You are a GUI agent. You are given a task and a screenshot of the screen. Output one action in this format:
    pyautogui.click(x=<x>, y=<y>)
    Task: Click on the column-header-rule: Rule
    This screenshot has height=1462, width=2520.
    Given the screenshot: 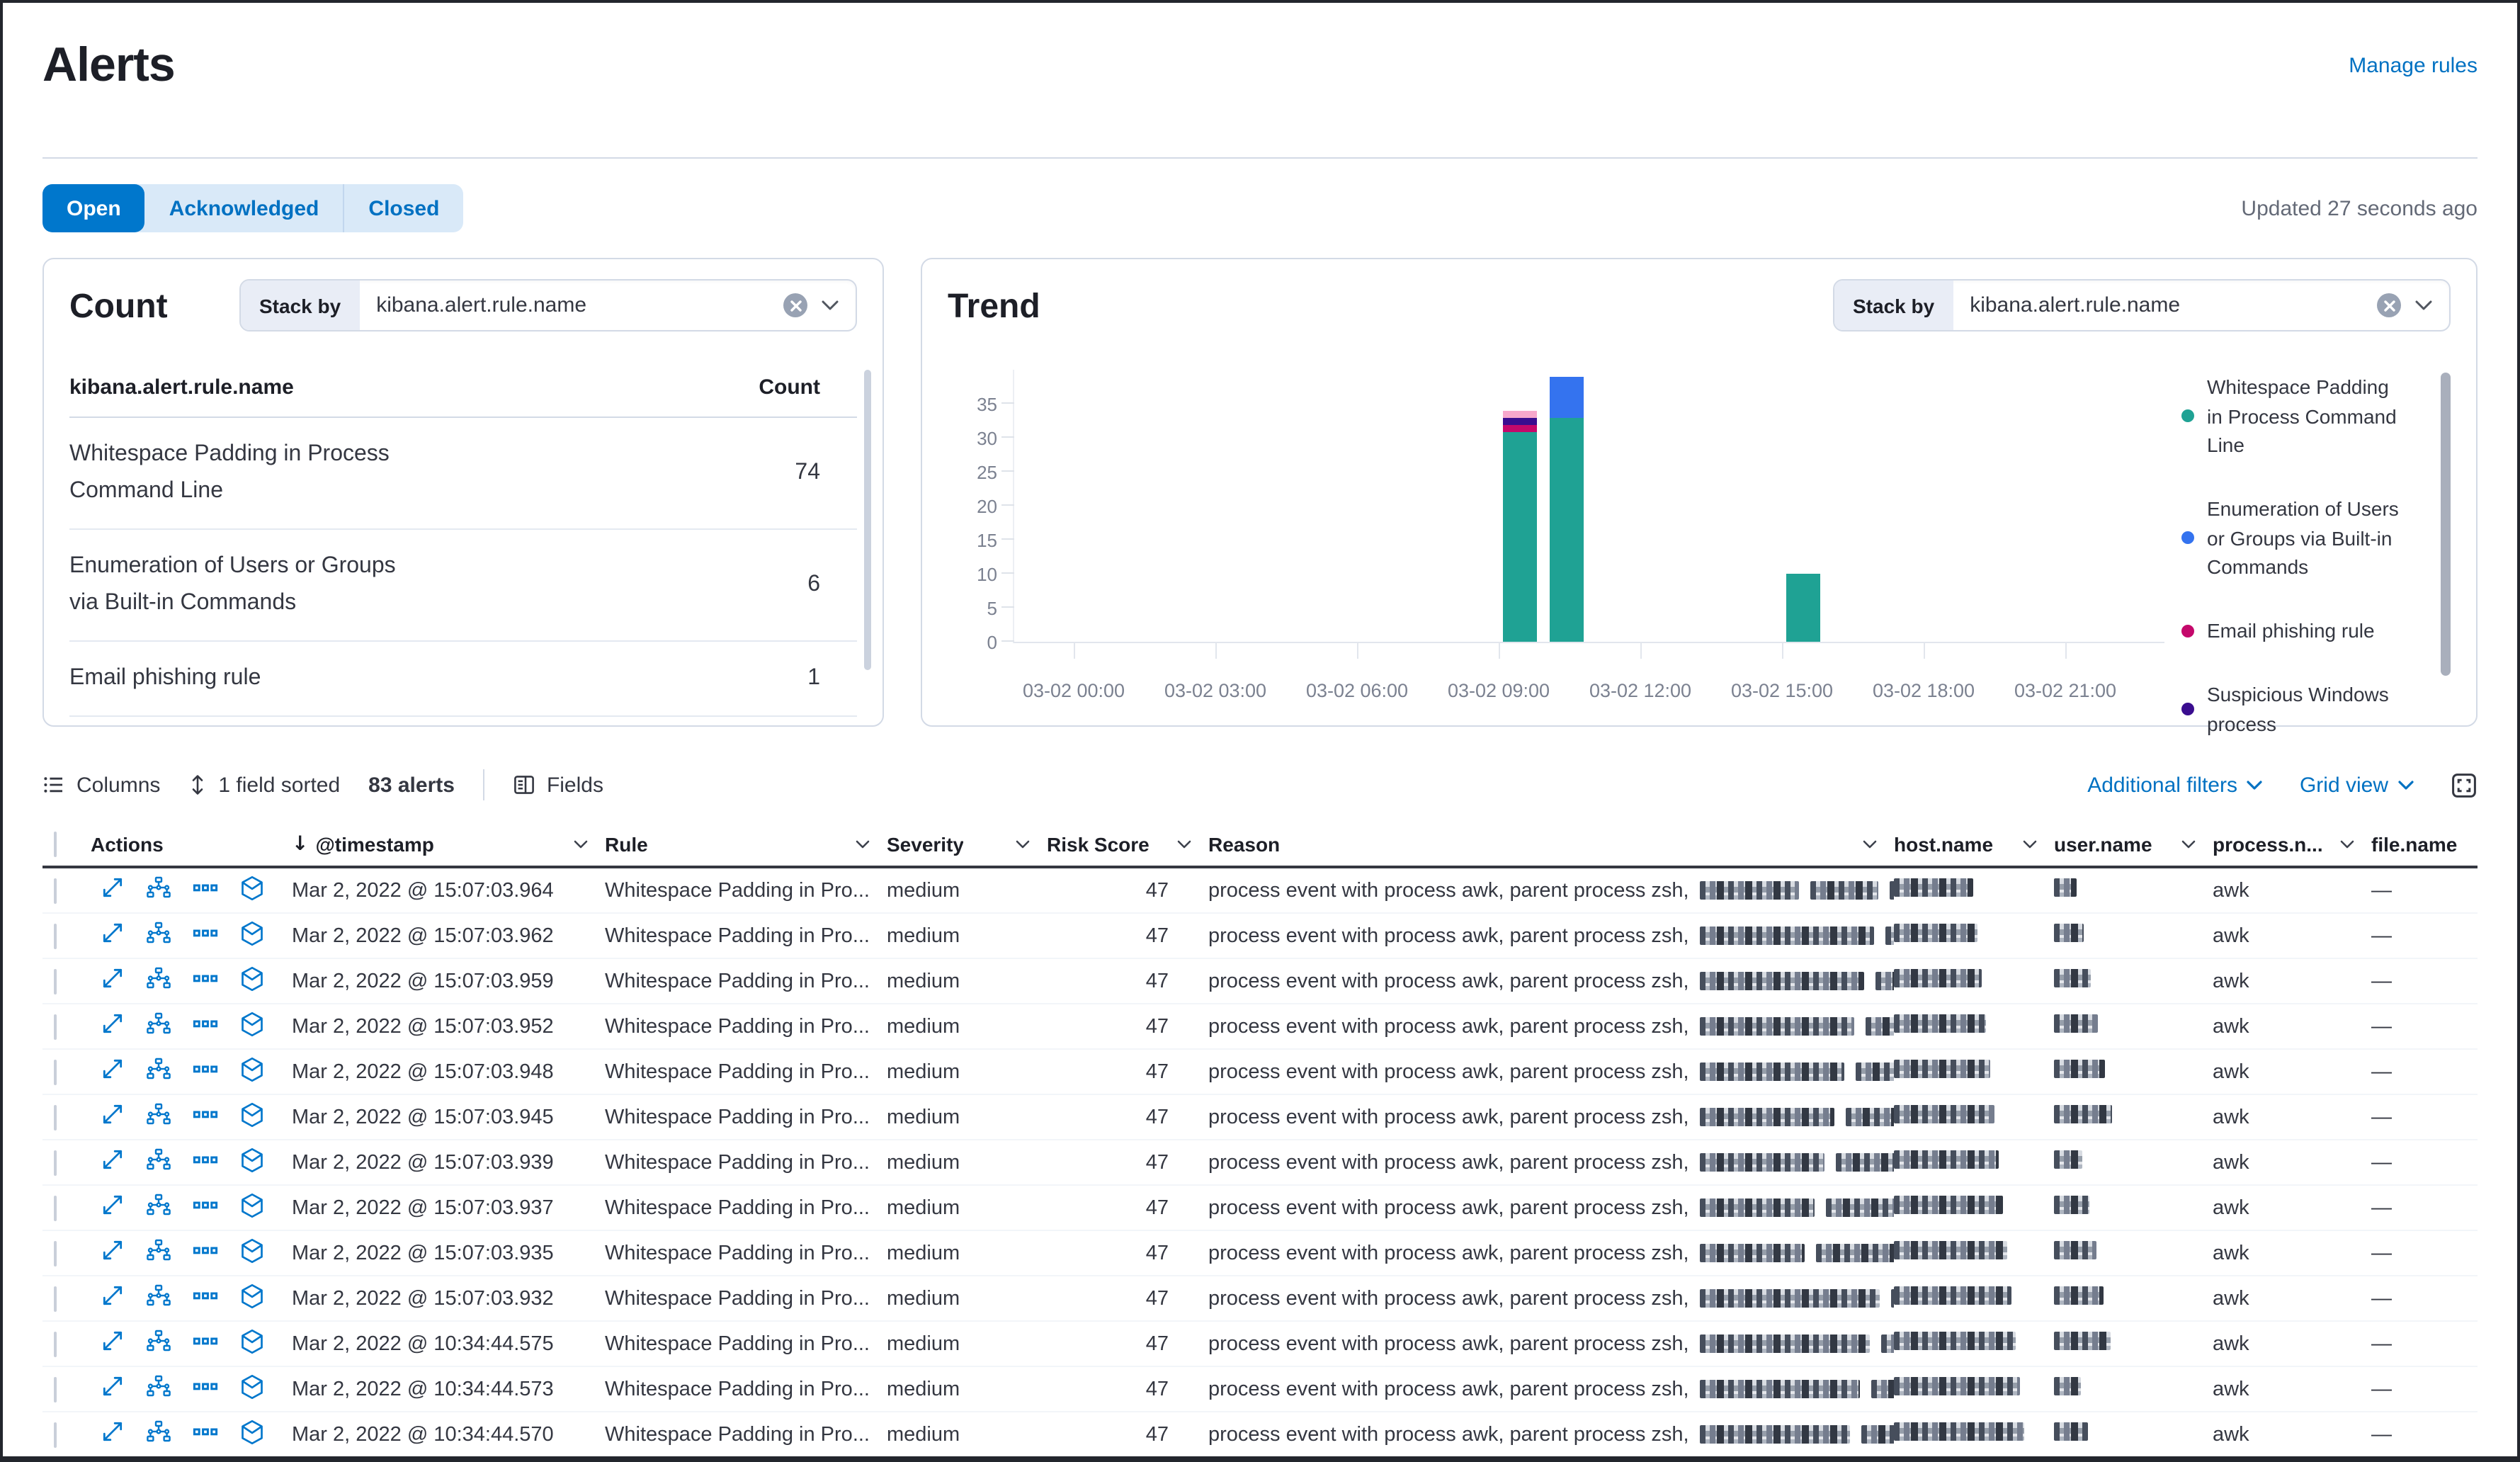 What is the action you would take?
    pyautogui.click(x=746, y=845)
    